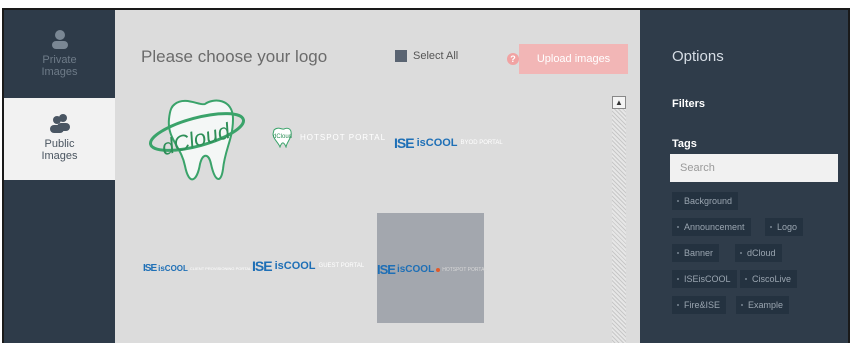  I want to click on nav-private-label-2: Images, so click(59, 72).